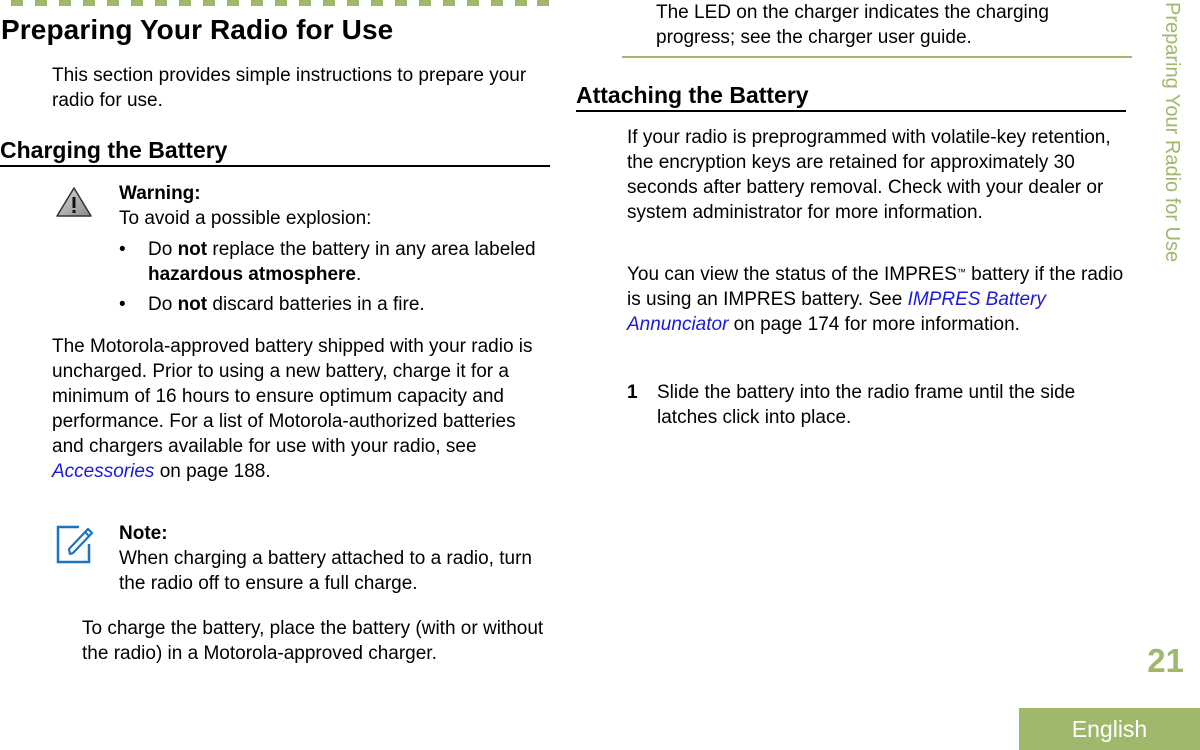  What do you see at coordinates (143, 533) in the screenshot?
I see `note-title: Note:` at bounding box center [143, 533].